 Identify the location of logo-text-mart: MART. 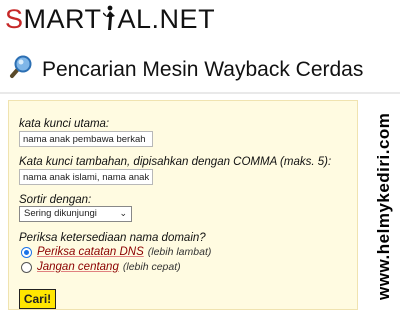
(62, 19).